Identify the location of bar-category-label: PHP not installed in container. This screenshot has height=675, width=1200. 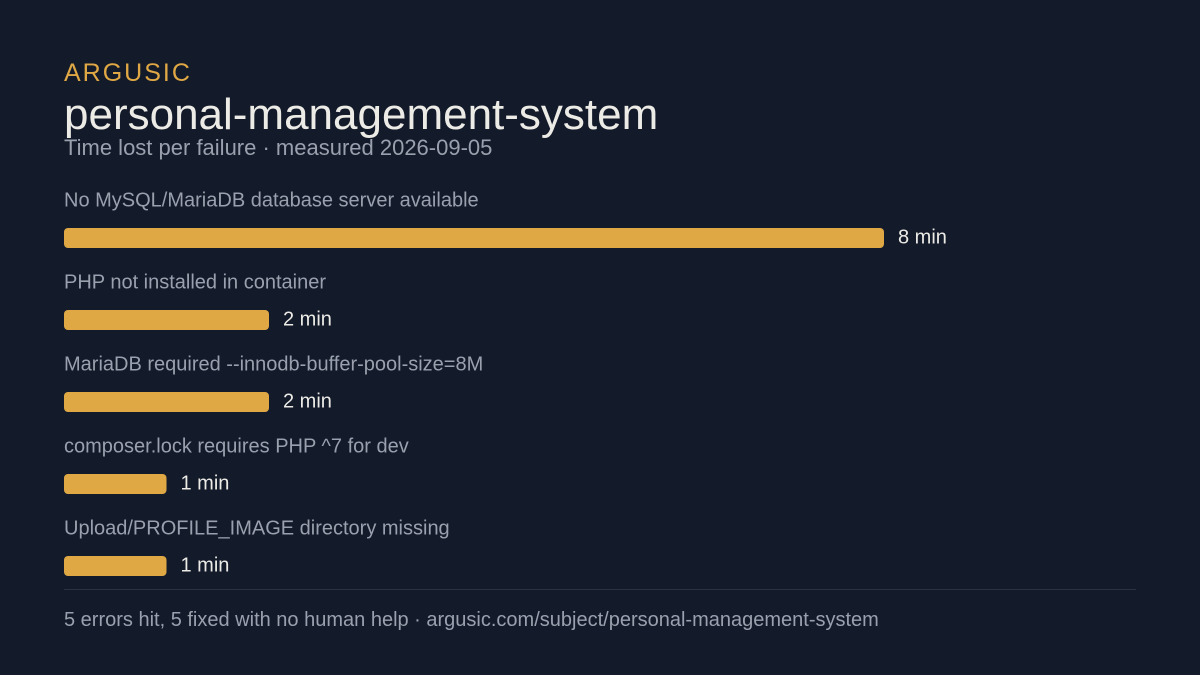
(195, 282).